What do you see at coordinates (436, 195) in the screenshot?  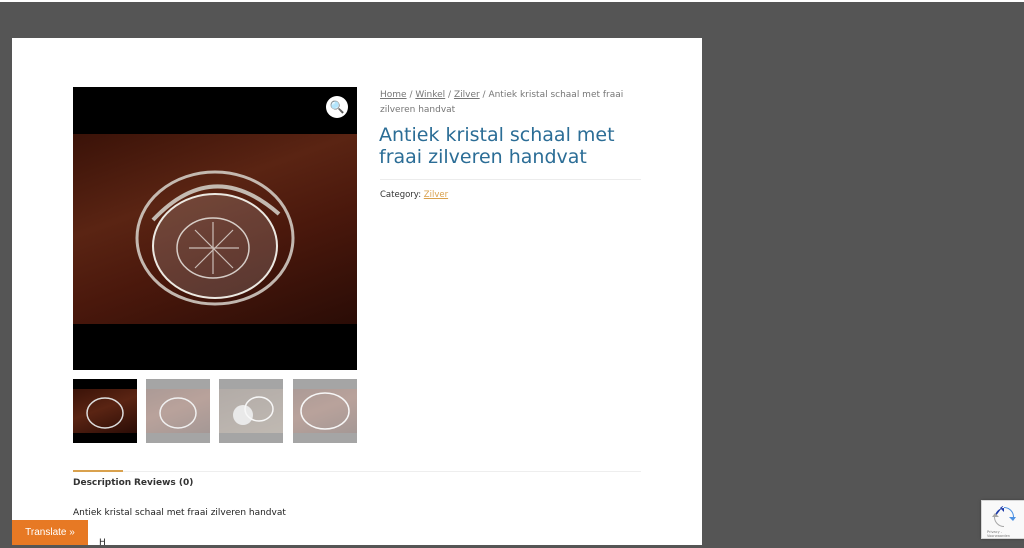 I see `category-link: Zilver` at bounding box center [436, 195].